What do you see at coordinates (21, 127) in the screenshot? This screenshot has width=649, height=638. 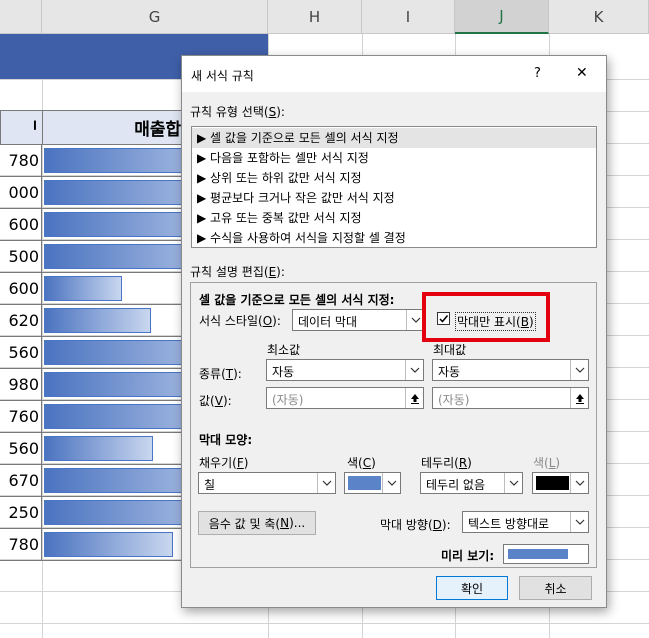 I see `header-cell-left: ᅵ` at bounding box center [21, 127].